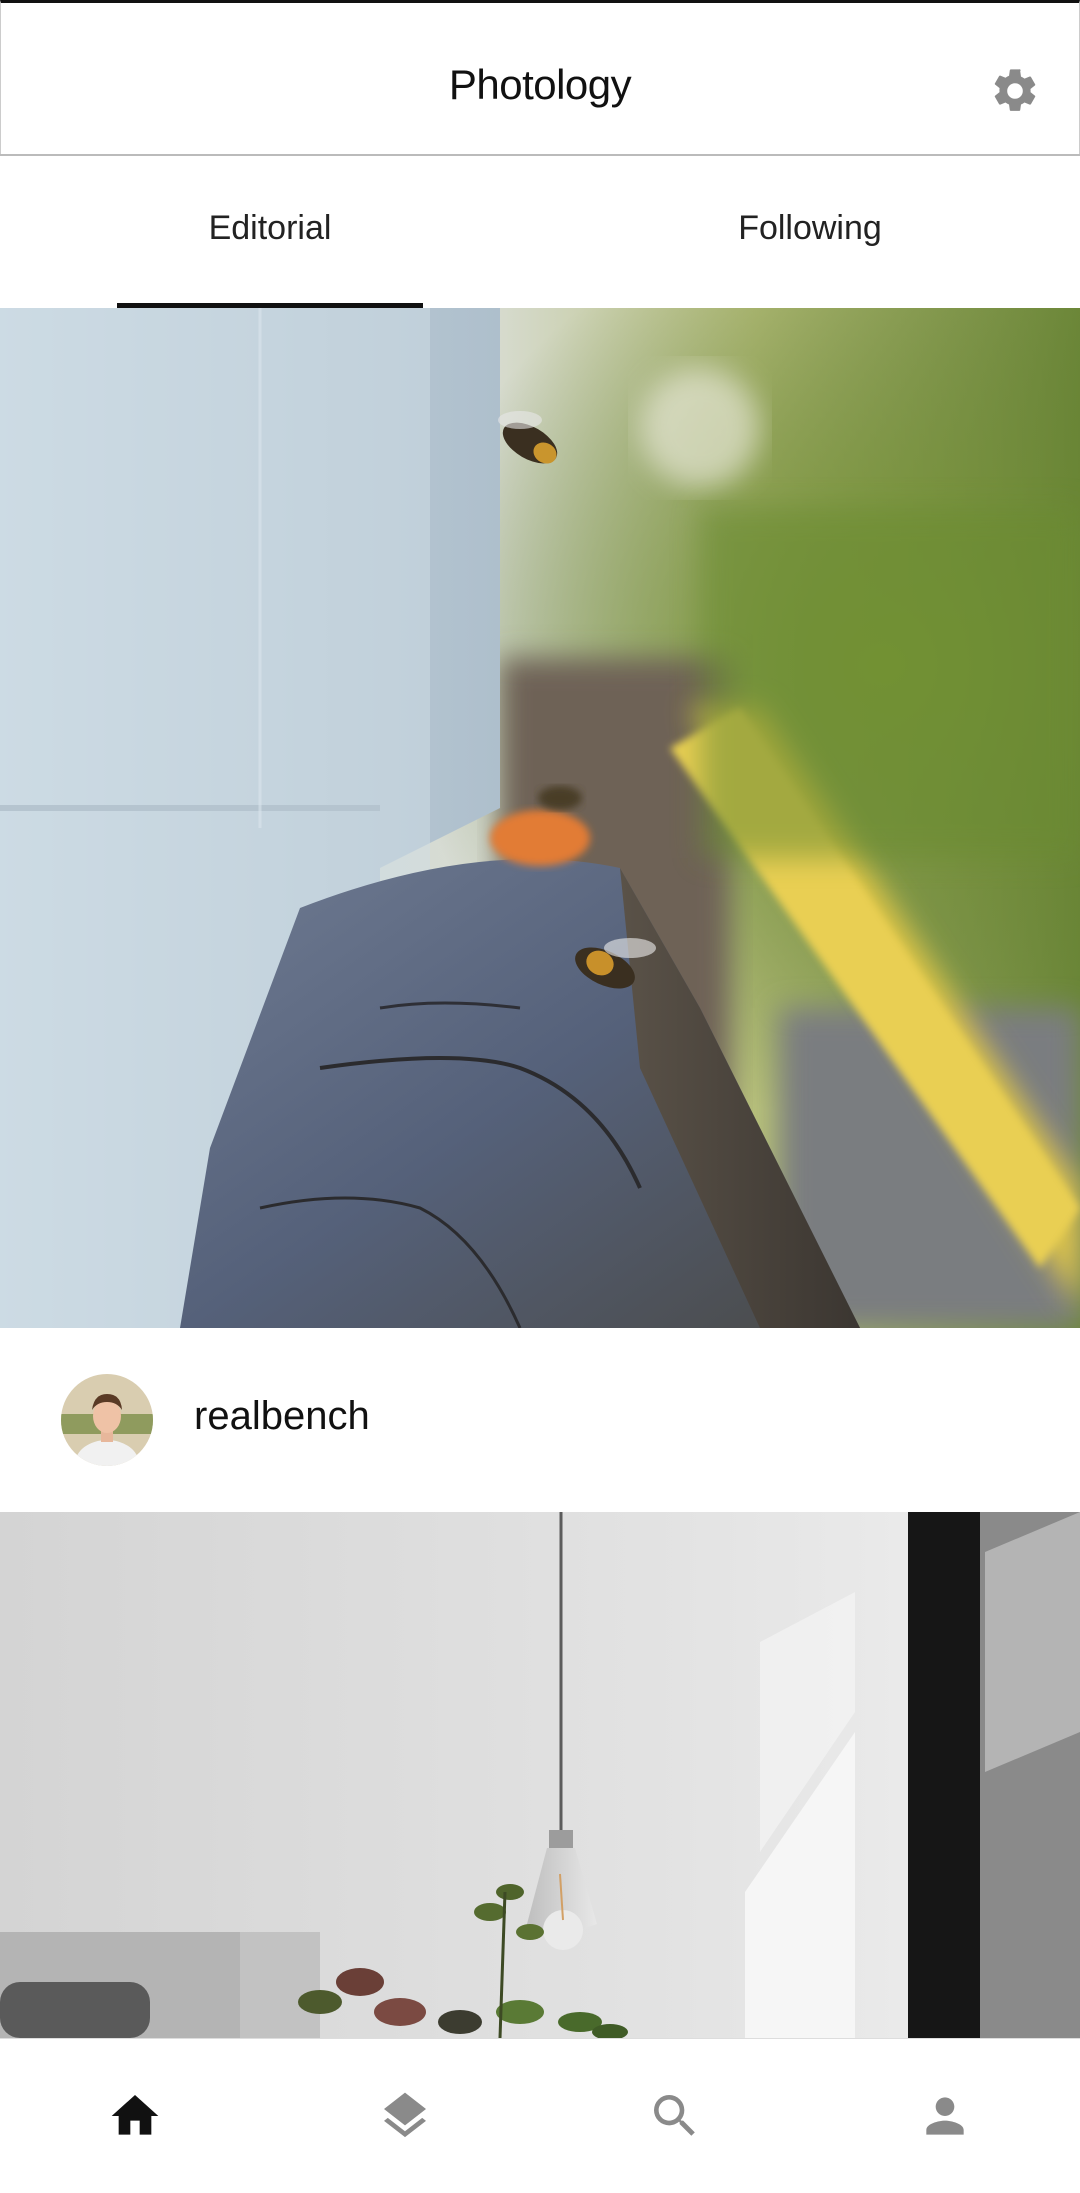  I want to click on post-author: realbench, so click(540, 1420).